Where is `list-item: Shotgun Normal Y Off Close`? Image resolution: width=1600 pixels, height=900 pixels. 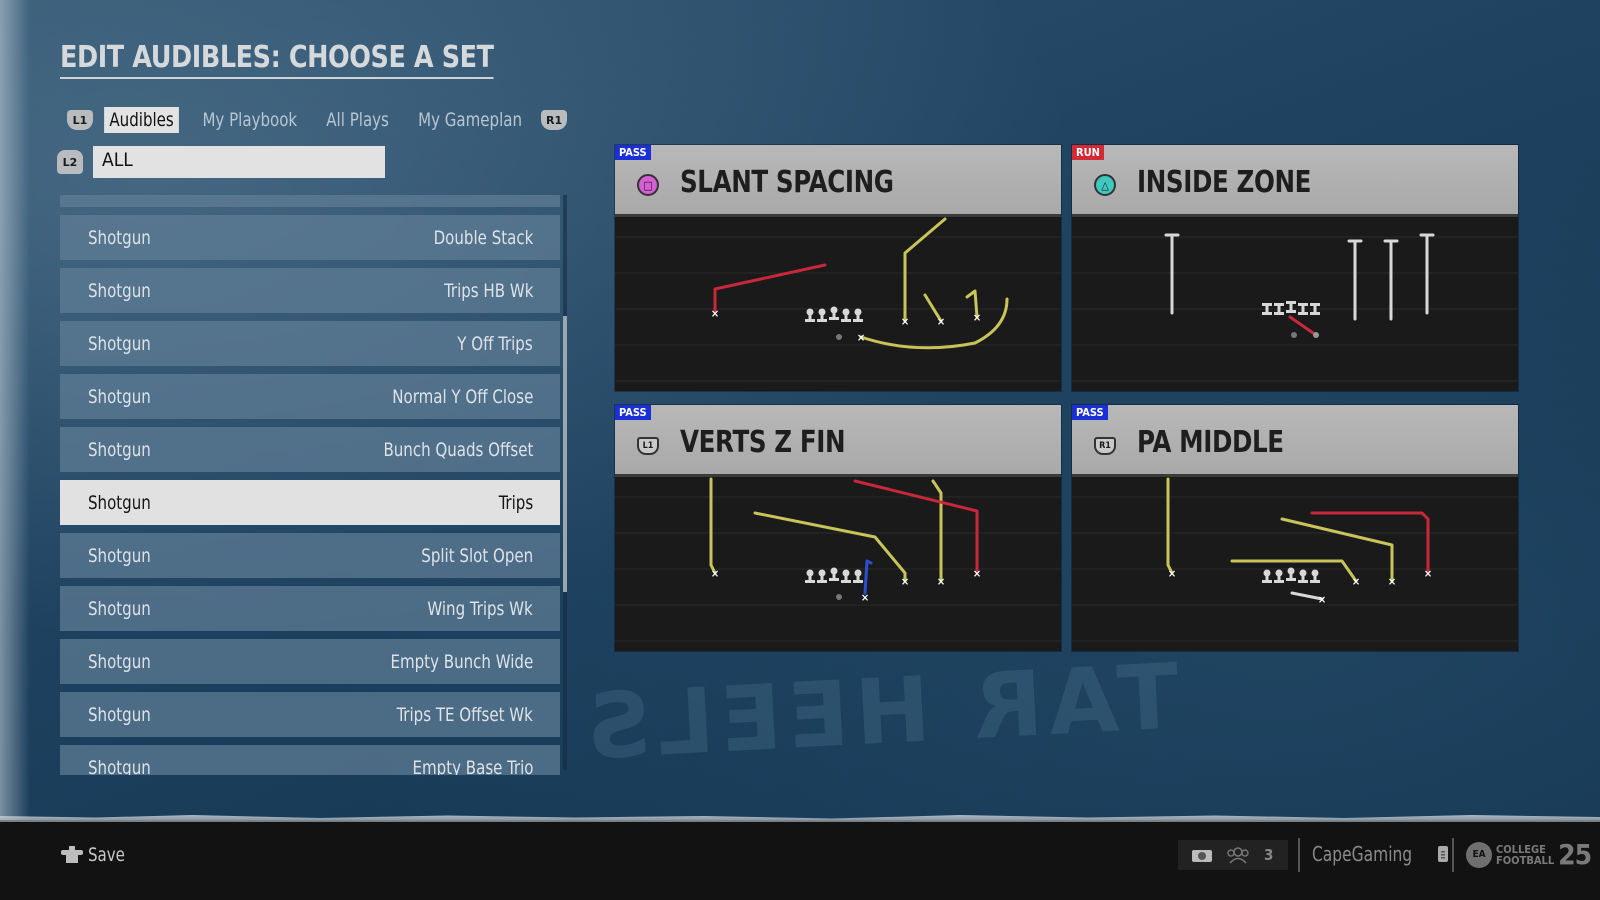
list-item: Shotgun Normal Y Off Close is located at coordinates (310, 396).